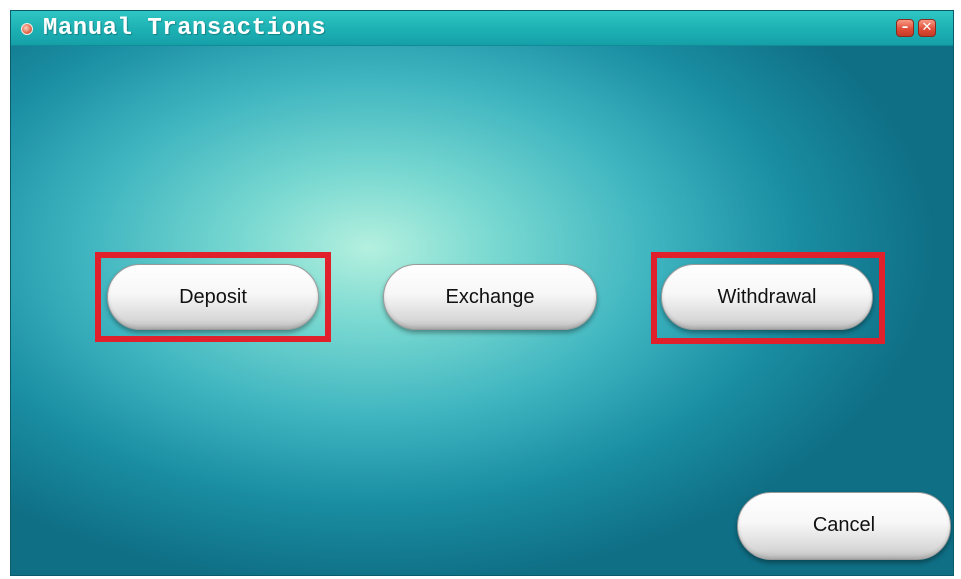 Image resolution: width=961 pixels, height=579 pixels. What do you see at coordinates (844, 526) in the screenshot?
I see `cancel-button: Cancel` at bounding box center [844, 526].